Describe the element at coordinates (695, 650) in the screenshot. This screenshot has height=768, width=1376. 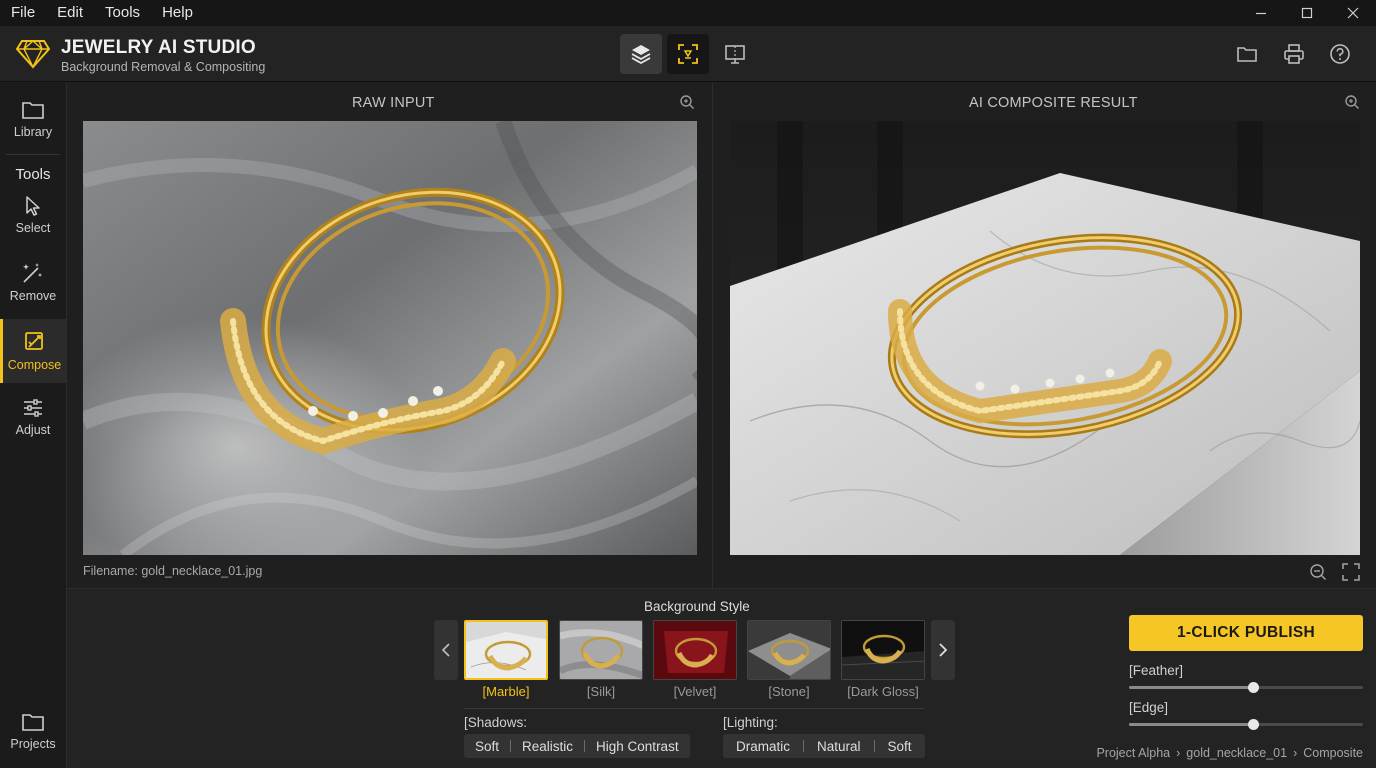
I see `style-thumb-velvet` at that location.